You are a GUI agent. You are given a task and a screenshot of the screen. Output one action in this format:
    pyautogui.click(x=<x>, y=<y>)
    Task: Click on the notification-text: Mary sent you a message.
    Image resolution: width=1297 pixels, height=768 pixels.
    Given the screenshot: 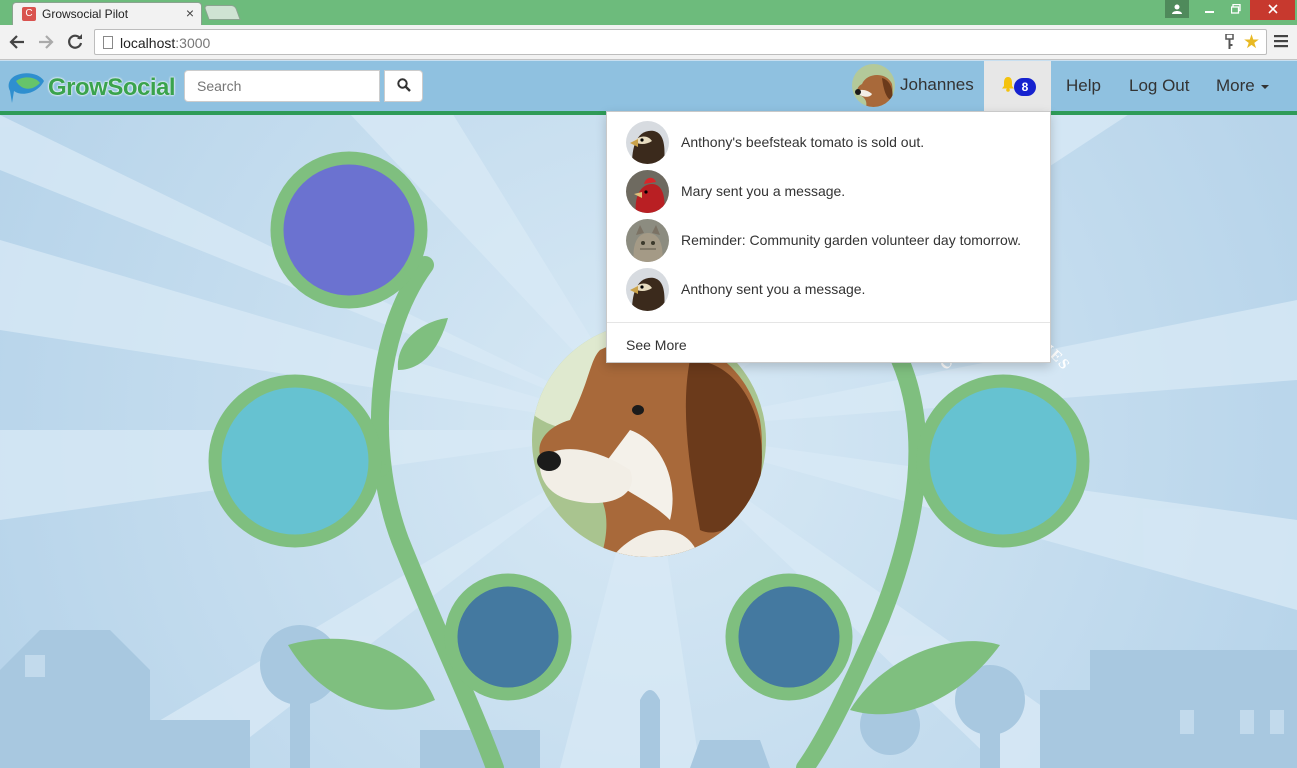 What is the action you would take?
    pyautogui.click(x=763, y=191)
    